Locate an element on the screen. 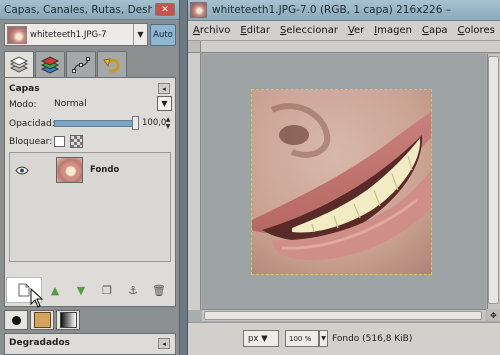 This screenshot has height=355, width=500. brush-selector is located at coordinates (16, 320).